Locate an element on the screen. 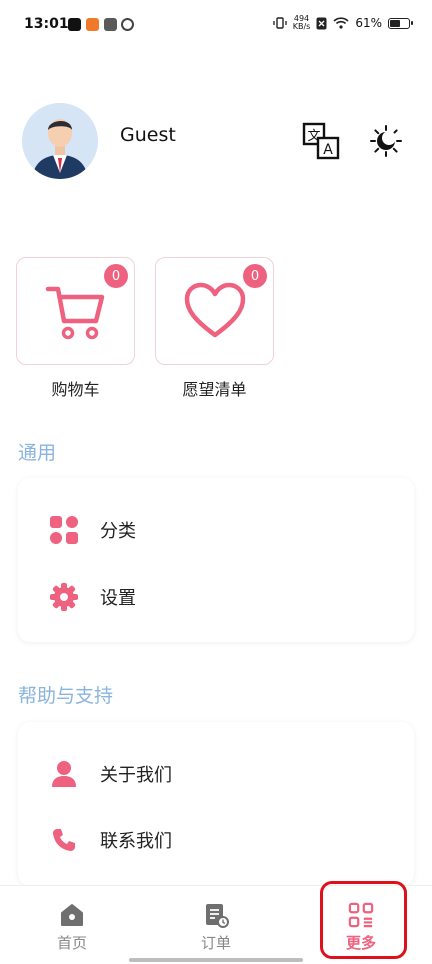 Image resolution: width=432 pixels, height=964 pixels. menu-label-category: 分类 is located at coordinates (118, 531).